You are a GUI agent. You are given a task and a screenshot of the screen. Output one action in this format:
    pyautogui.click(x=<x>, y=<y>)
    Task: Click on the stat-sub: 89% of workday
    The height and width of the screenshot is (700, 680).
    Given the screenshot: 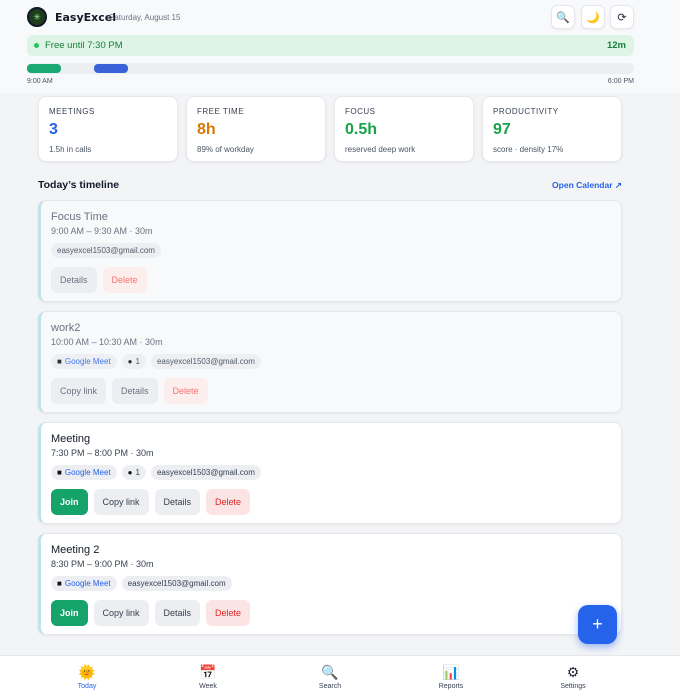 What is the action you would take?
    pyautogui.click(x=225, y=149)
    